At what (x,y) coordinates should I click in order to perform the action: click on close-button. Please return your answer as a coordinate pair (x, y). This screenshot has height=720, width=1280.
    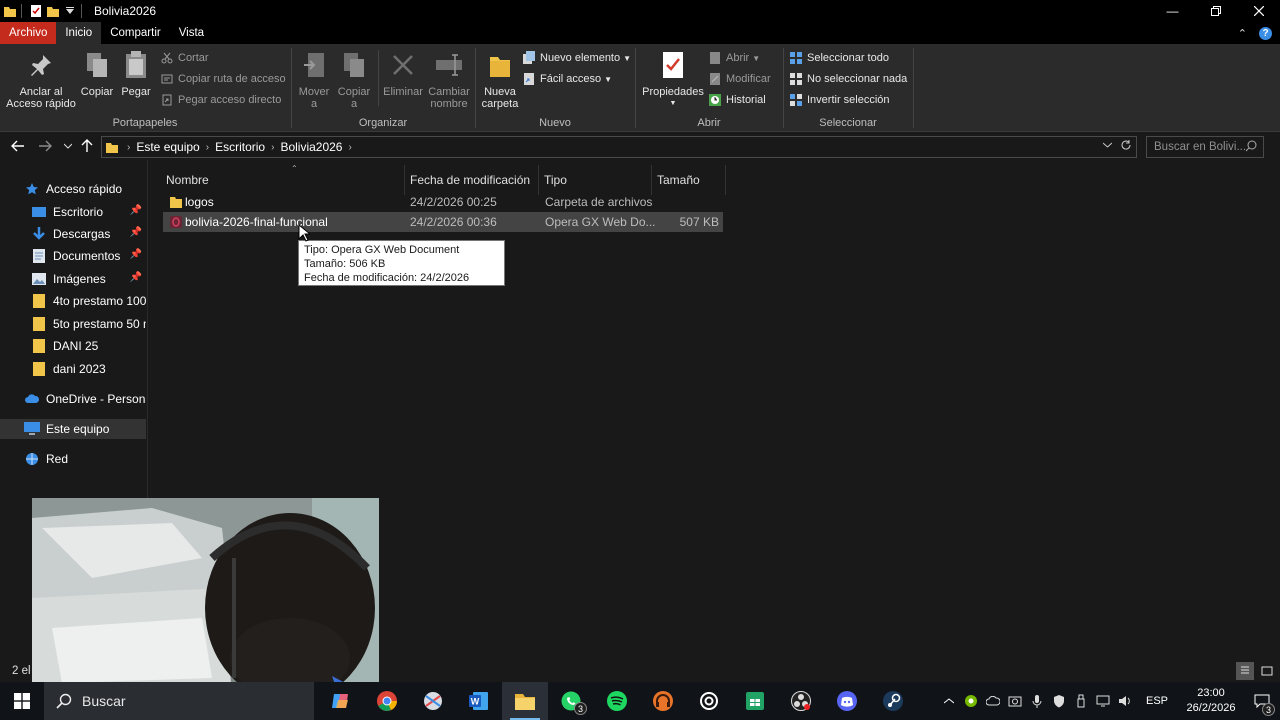
    Looking at the image, I should click on (1258, 11).